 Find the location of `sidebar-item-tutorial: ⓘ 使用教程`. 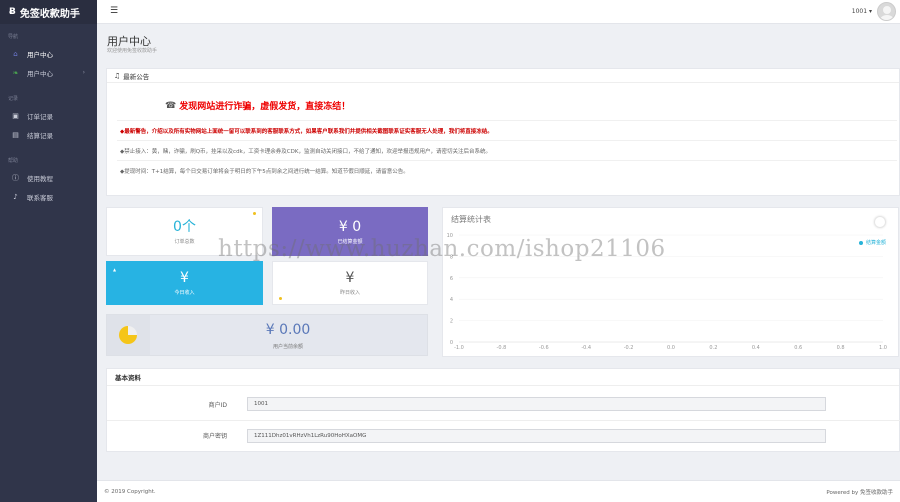

sidebar-item-tutorial: ⓘ 使用教程 is located at coordinates (48, 177).